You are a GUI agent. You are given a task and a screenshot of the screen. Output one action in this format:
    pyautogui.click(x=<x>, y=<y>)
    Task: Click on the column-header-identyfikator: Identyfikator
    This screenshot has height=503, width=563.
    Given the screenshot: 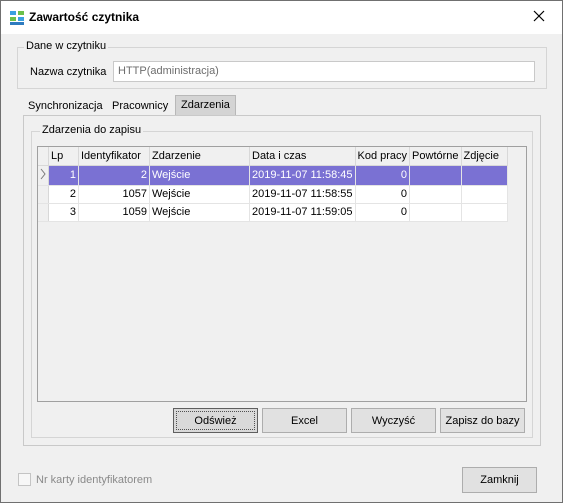 What is the action you would take?
    pyautogui.click(x=114, y=156)
    